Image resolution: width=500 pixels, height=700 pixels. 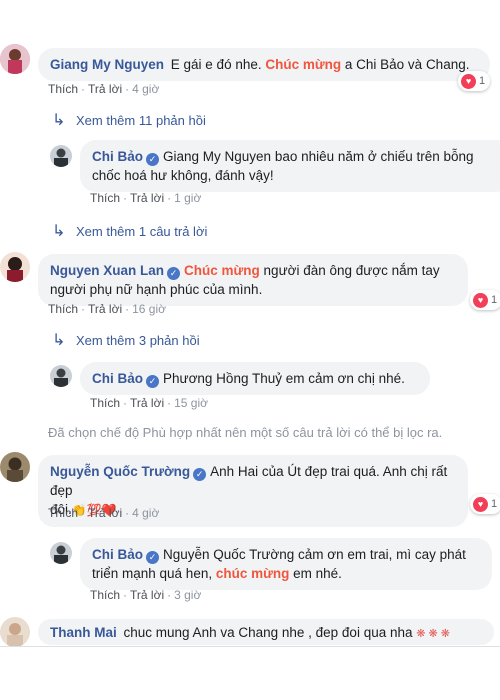 I want to click on view-more-label: Xem thêm 11 phản hồi, so click(x=141, y=120).